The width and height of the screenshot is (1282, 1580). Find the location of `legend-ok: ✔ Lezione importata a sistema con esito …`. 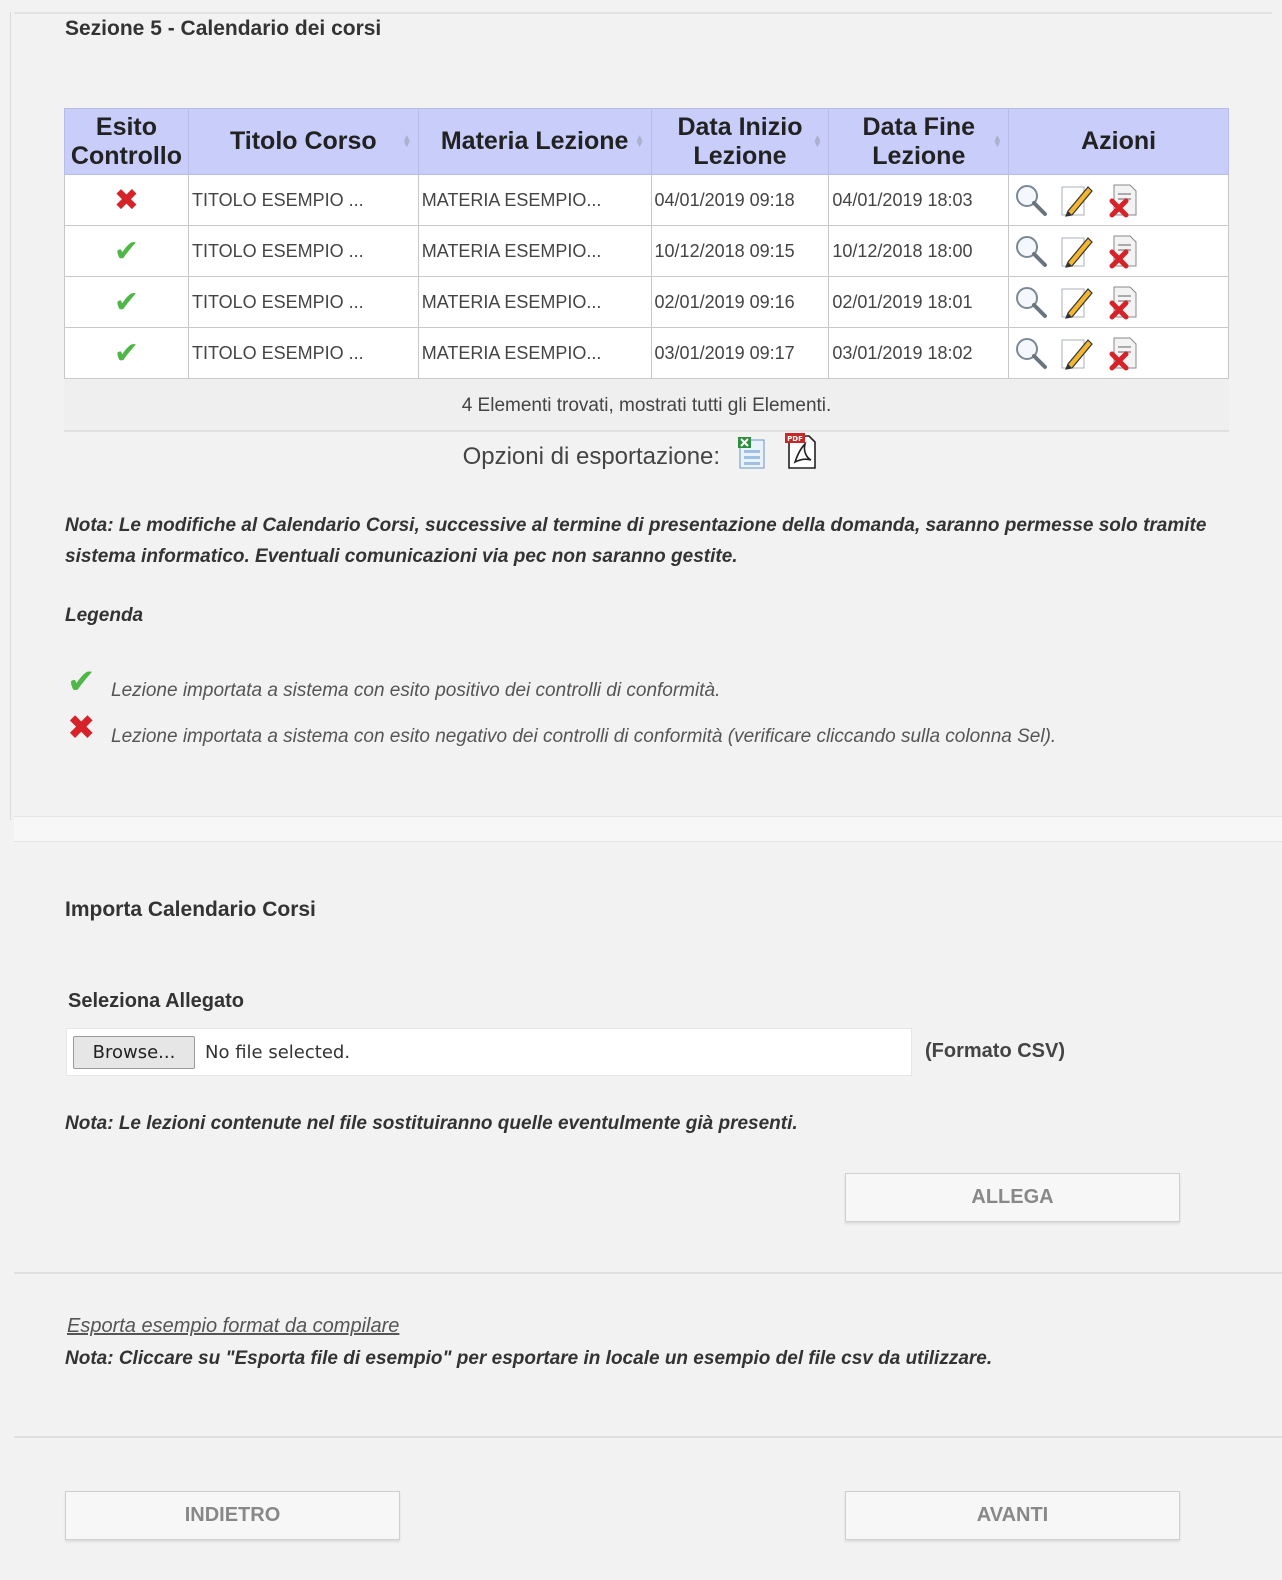

legend-ok: ✔ Lezione importata a sistema con esito … is located at coordinates (394, 682).